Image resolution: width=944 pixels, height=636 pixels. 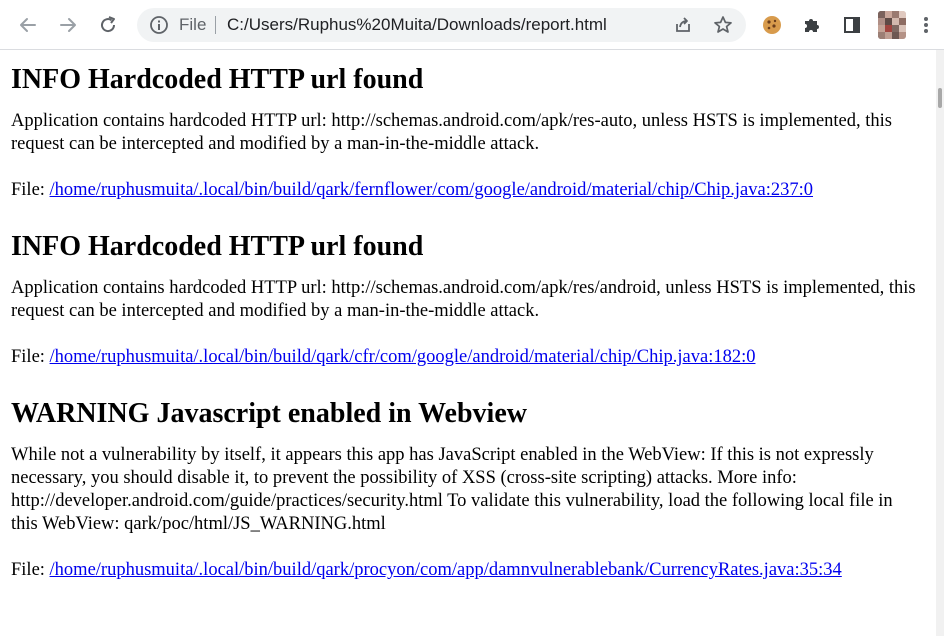 What do you see at coordinates (28, 25) in the screenshot?
I see `back-icon` at bounding box center [28, 25].